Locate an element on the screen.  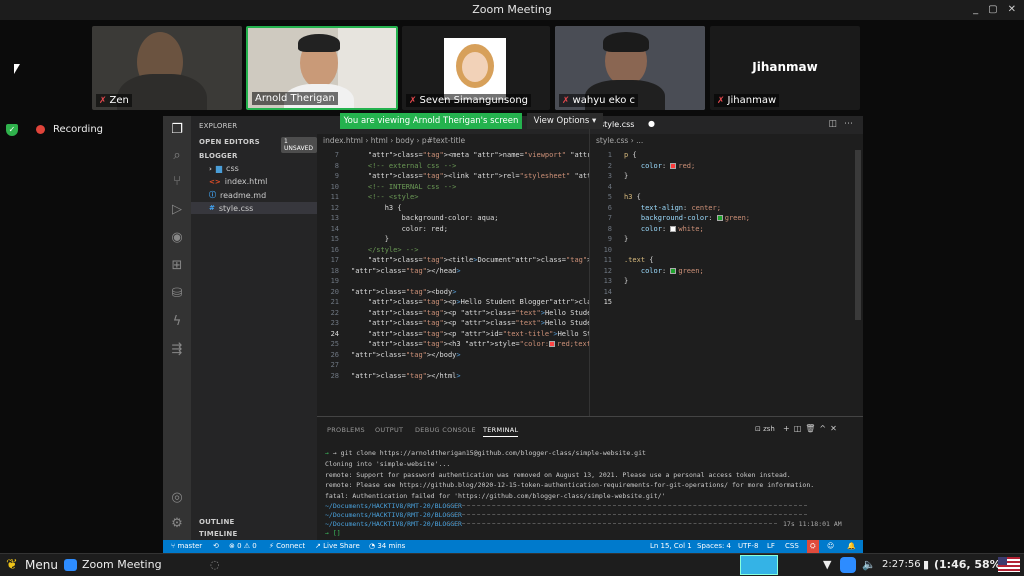
tab-terminal: TERMINAL is located at coordinates (501, 431).